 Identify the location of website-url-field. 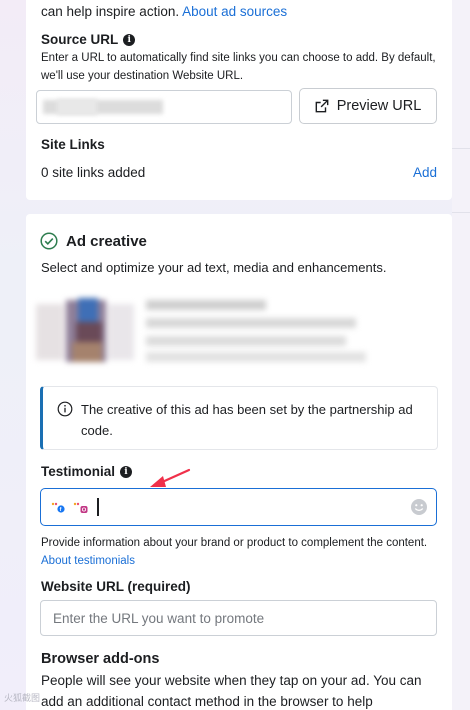
(238, 618).